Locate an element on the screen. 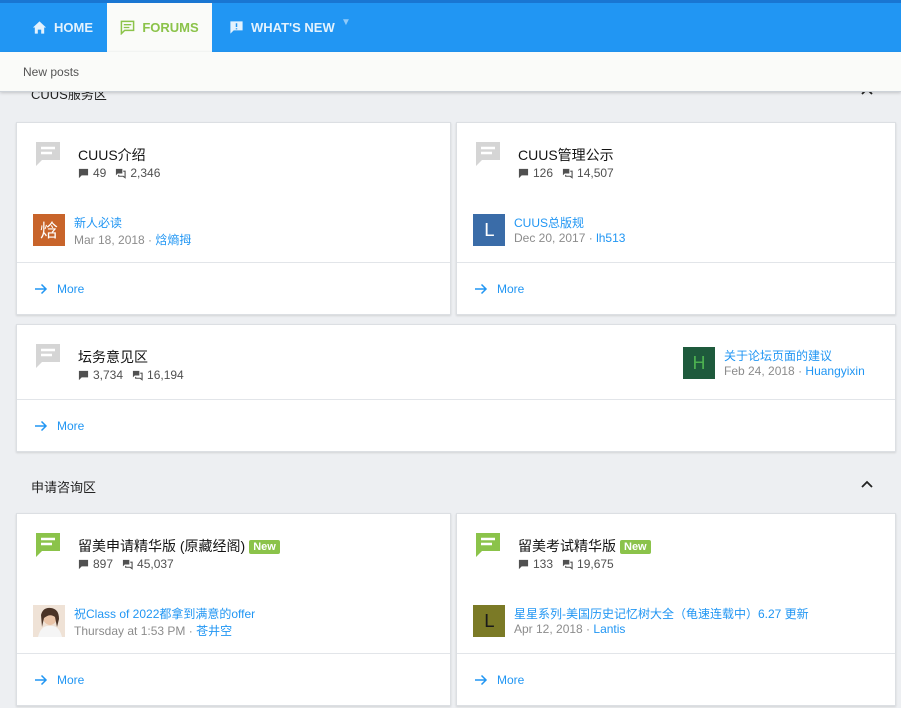 This screenshot has width=901, height=708. nav-tab-home: HOME is located at coordinates (62, 27).